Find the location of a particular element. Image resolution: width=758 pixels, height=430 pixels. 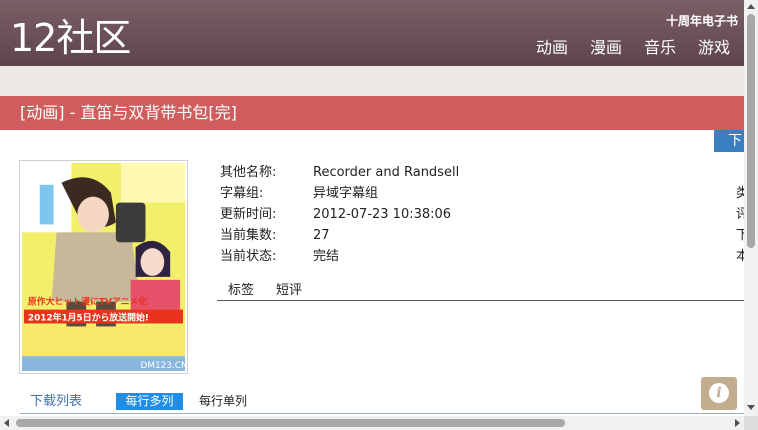

info-icon: i is located at coordinates (719, 393).